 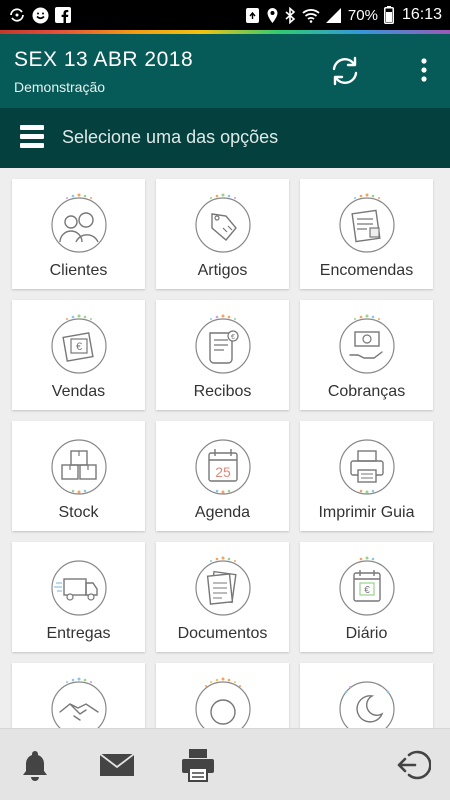 What do you see at coordinates (225, 764) in the screenshot?
I see `bottom-navigation` at bounding box center [225, 764].